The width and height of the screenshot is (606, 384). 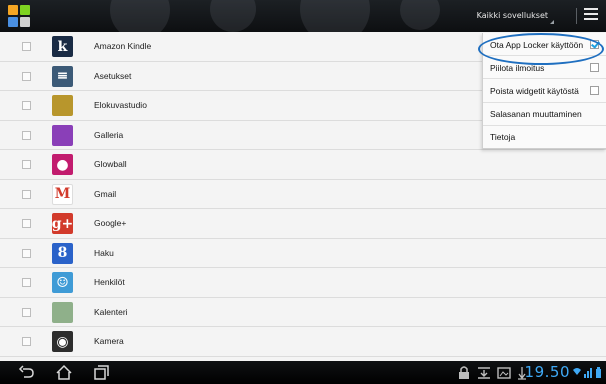 I want to click on app-name-label: Gmail, so click(x=105, y=193).